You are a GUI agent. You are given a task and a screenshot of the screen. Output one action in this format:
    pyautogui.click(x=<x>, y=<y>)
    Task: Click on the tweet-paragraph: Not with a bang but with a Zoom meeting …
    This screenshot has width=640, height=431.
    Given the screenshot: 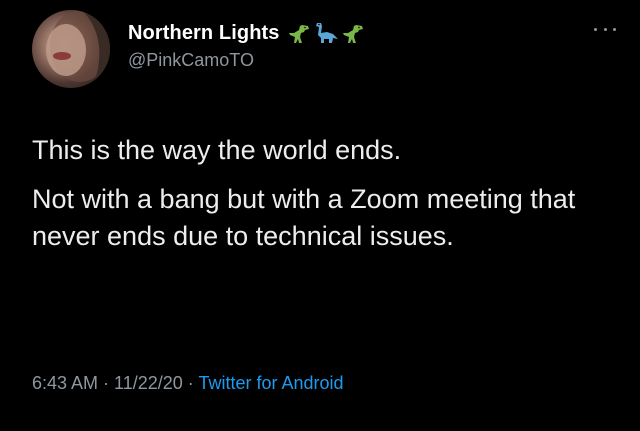 What is the action you would take?
    pyautogui.click(x=304, y=217)
    